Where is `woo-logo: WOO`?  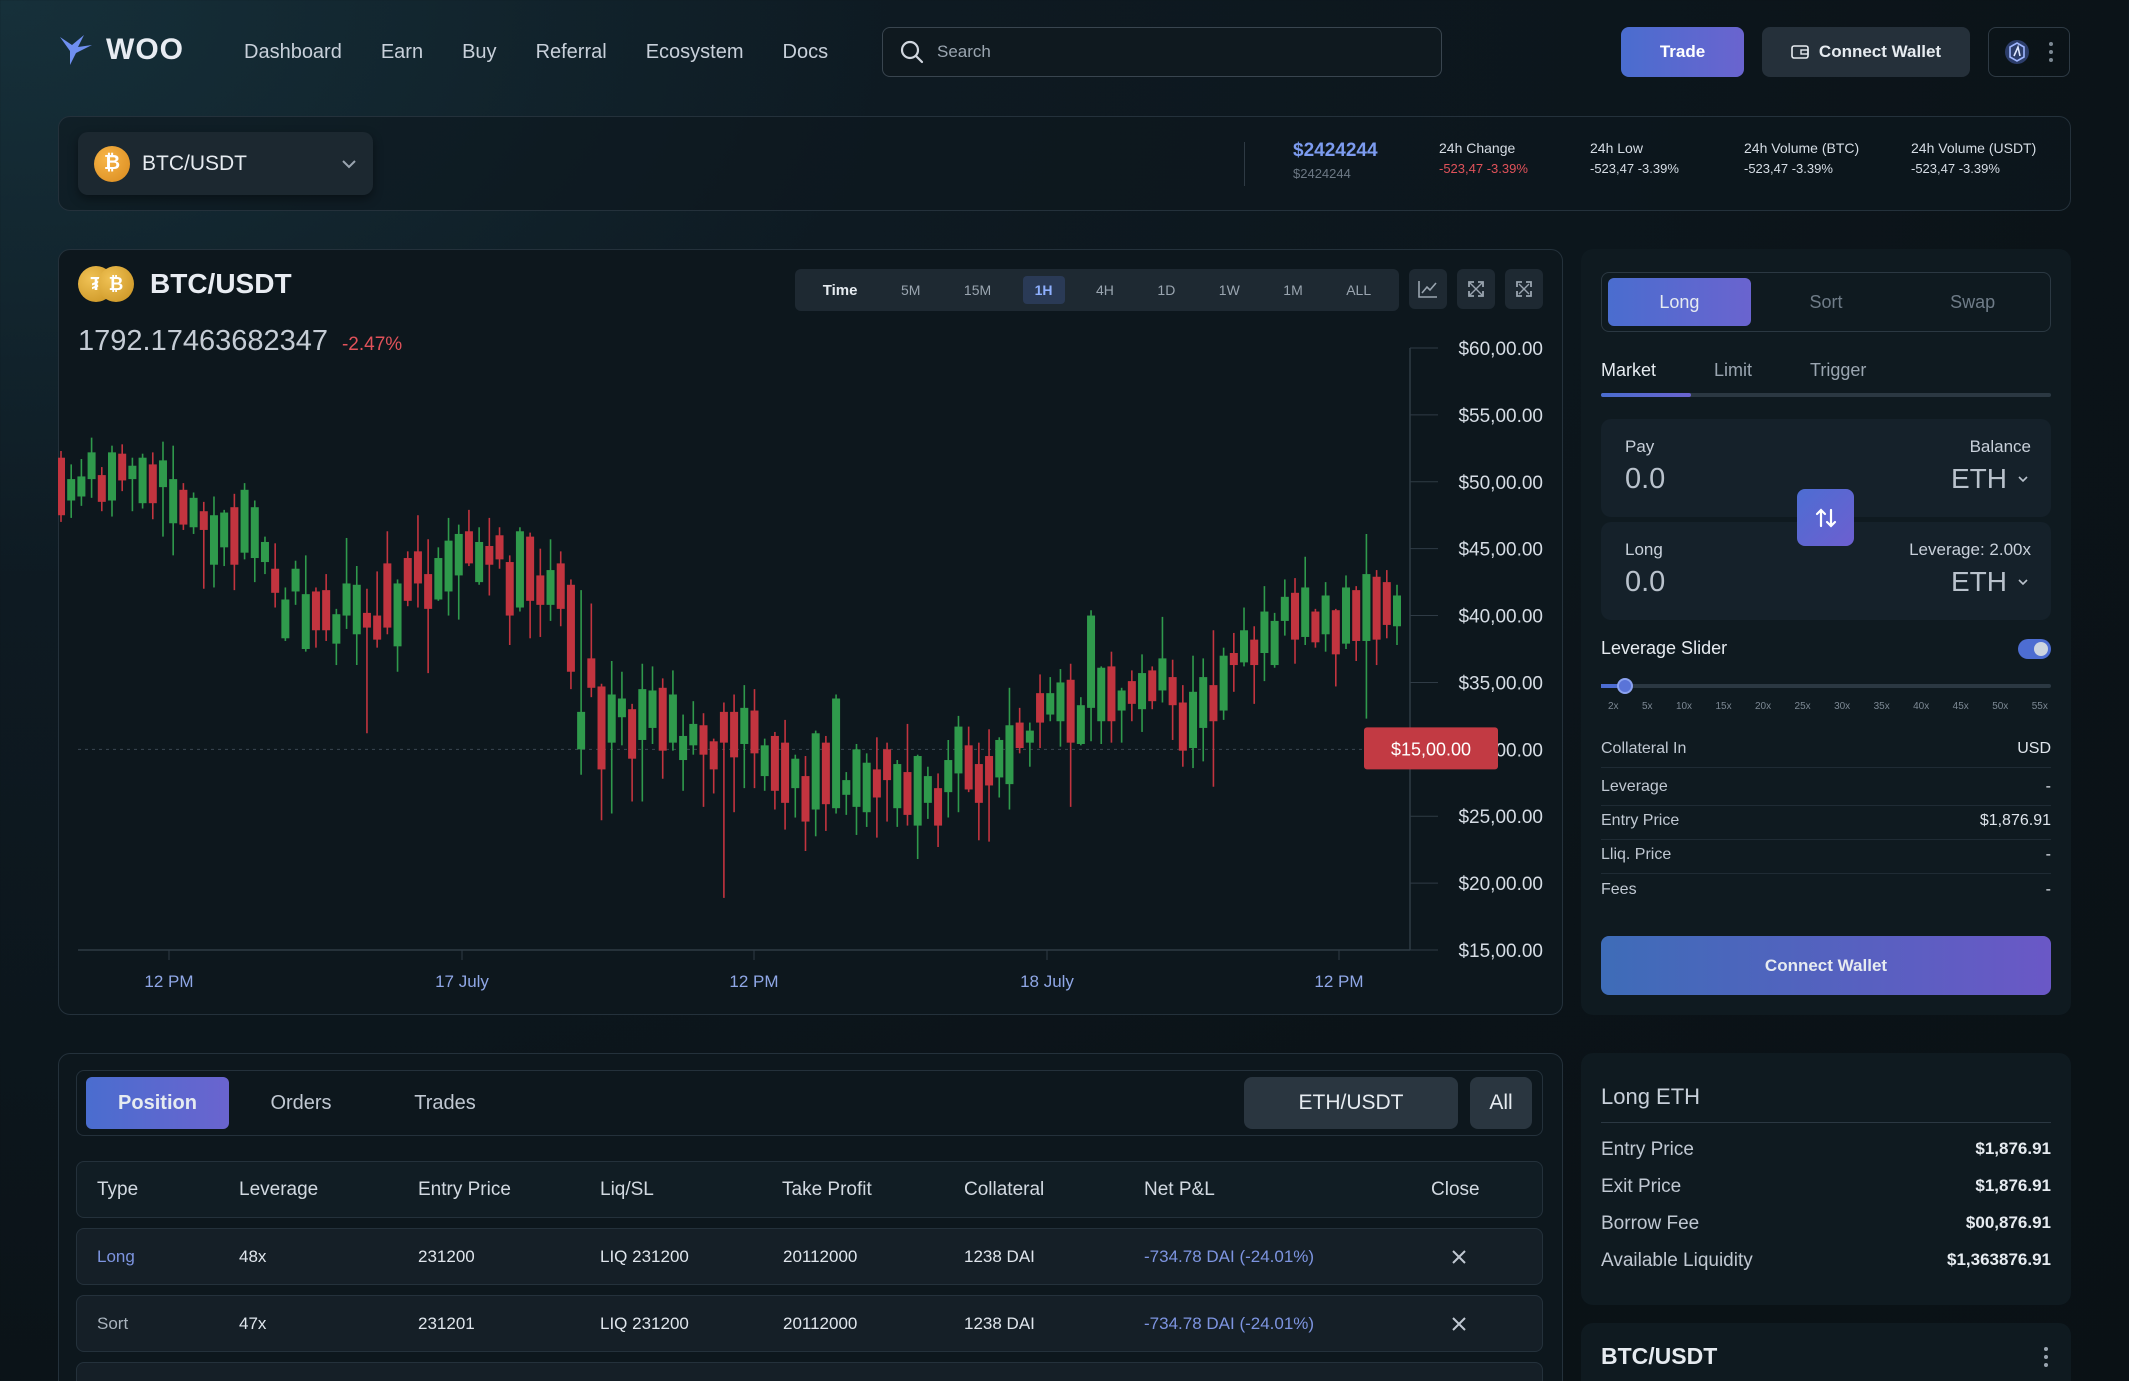 woo-logo: WOO is located at coordinates (121, 50).